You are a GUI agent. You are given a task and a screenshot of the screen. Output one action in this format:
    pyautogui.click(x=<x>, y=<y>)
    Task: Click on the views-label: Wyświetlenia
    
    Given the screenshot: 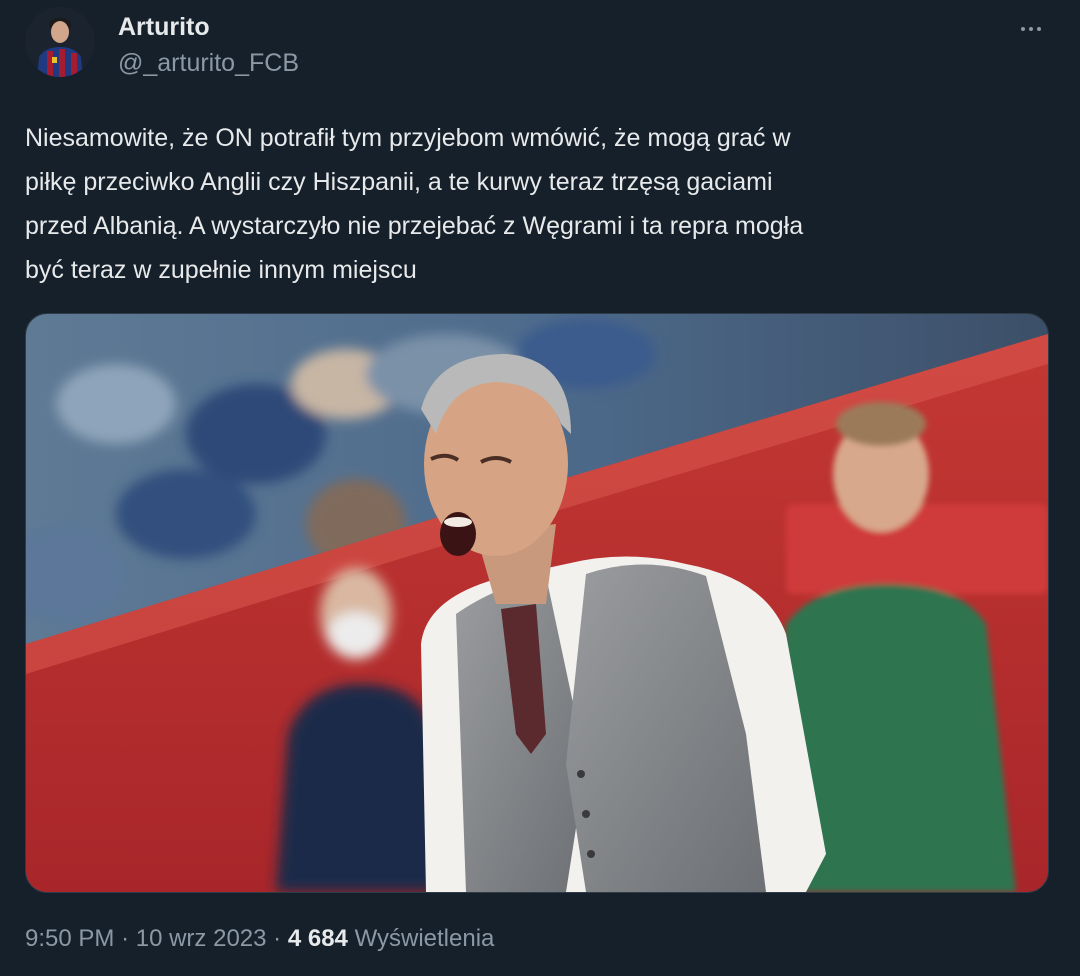 What is the action you would take?
    pyautogui.click(x=424, y=938)
    